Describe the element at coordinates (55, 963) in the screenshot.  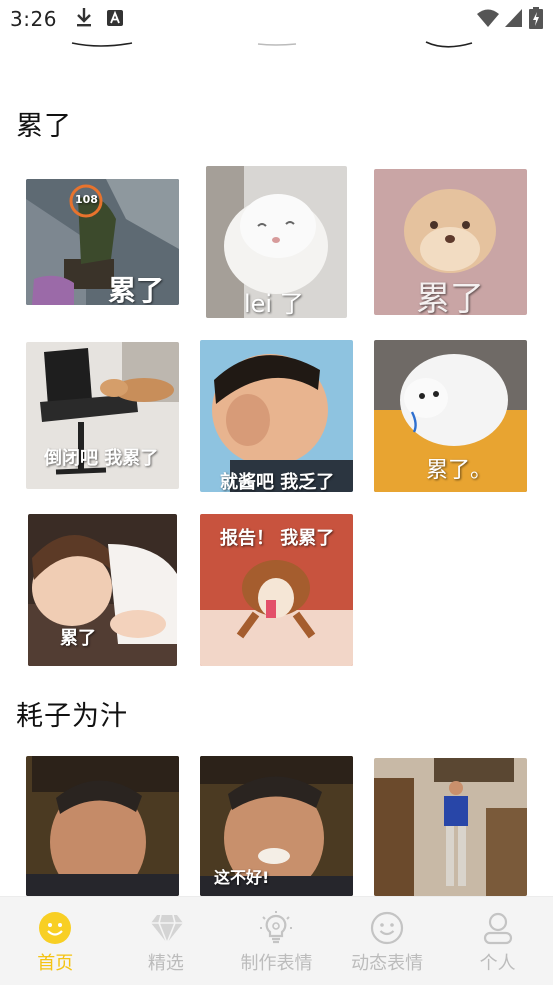
I see `tab-home-label: 首页` at that location.